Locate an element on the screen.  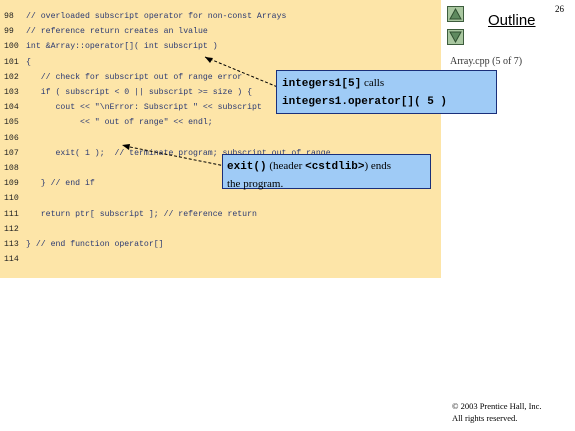
callout-2-line2: the program. is located at coordinates (255, 184).